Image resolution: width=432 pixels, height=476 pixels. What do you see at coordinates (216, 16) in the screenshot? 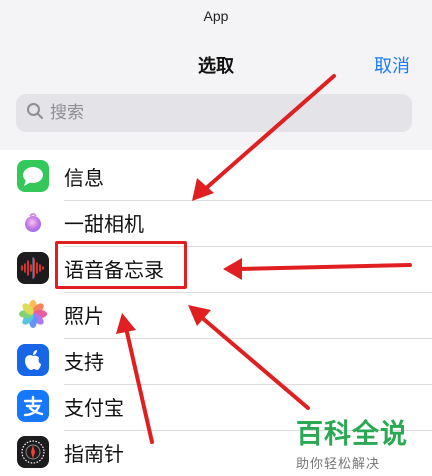
I see `app-title-label: App` at bounding box center [216, 16].